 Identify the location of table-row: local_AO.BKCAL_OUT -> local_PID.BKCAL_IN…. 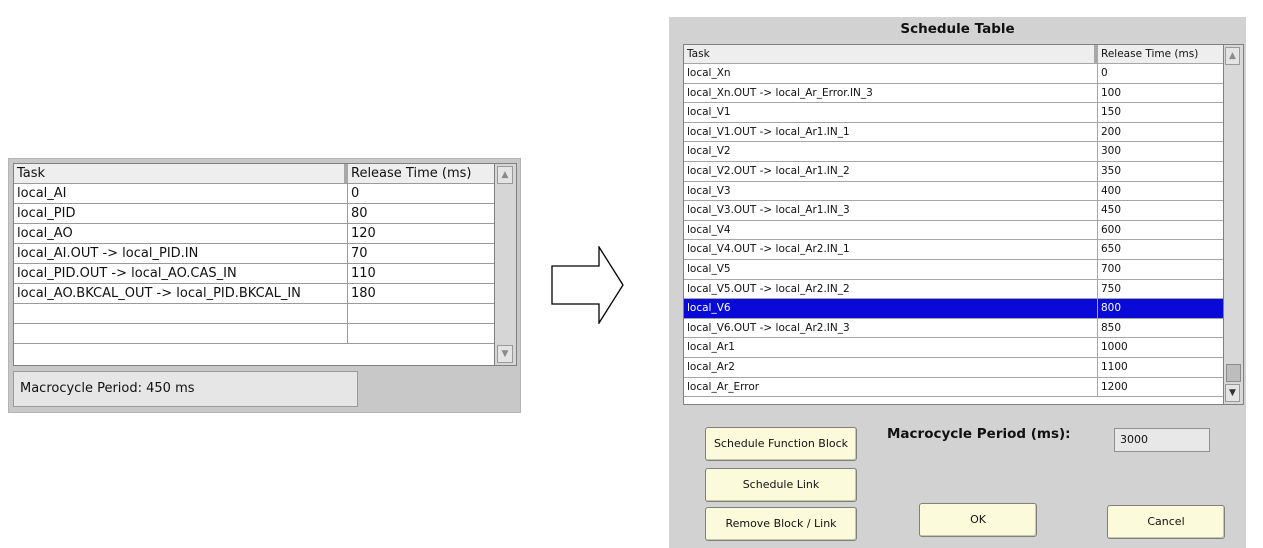
(254, 294).